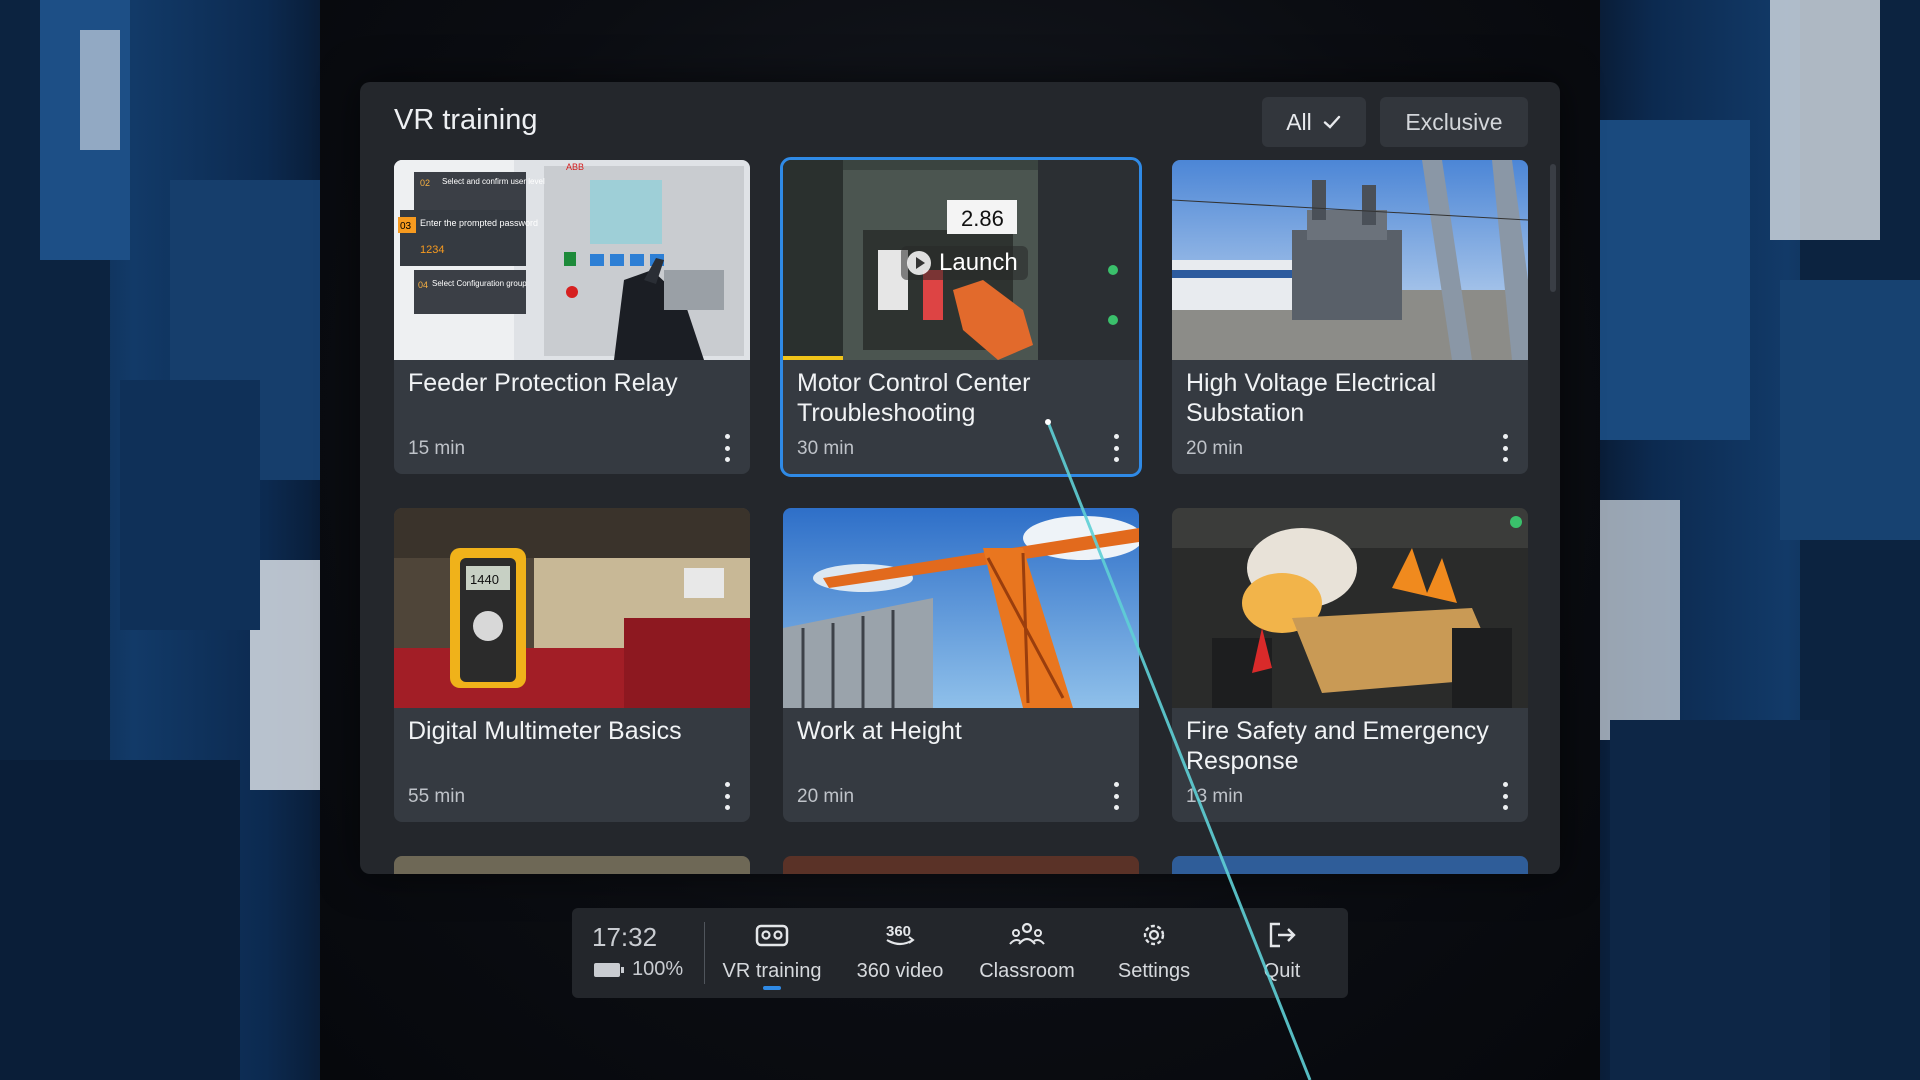 The width and height of the screenshot is (1920, 1080). Describe the element at coordinates (437, 448) in the screenshot. I see `course-duration: 15 min` at that location.